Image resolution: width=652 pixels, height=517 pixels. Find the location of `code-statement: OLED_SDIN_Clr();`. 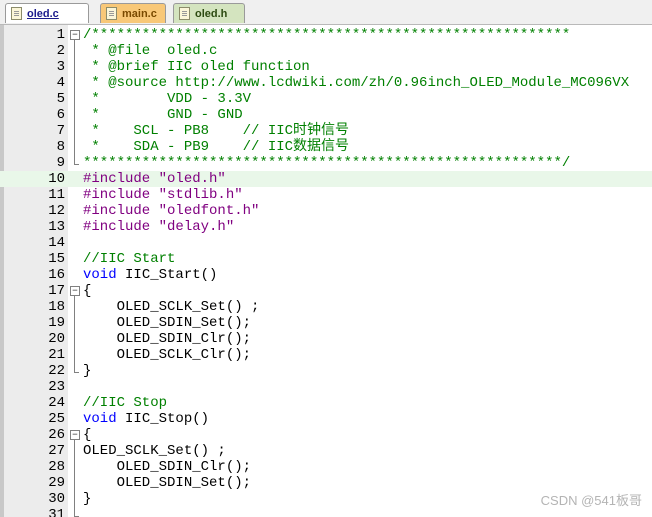

code-statement: OLED_SDIN_Clr(); is located at coordinates (167, 339).